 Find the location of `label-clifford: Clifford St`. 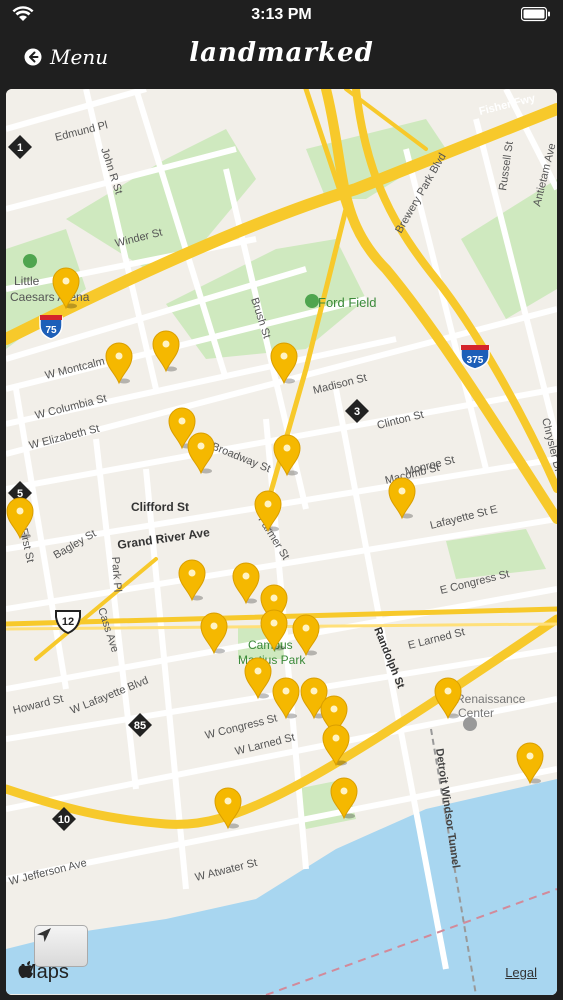

label-clifford: Clifford St is located at coordinates (160, 507).